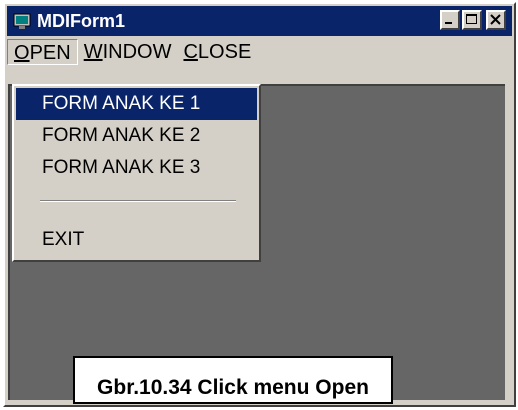 The height and width of the screenshot is (410, 518). Describe the element at coordinates (136, 240) in the screenshot. I see `menu-item-exit: EXIT` at that location.